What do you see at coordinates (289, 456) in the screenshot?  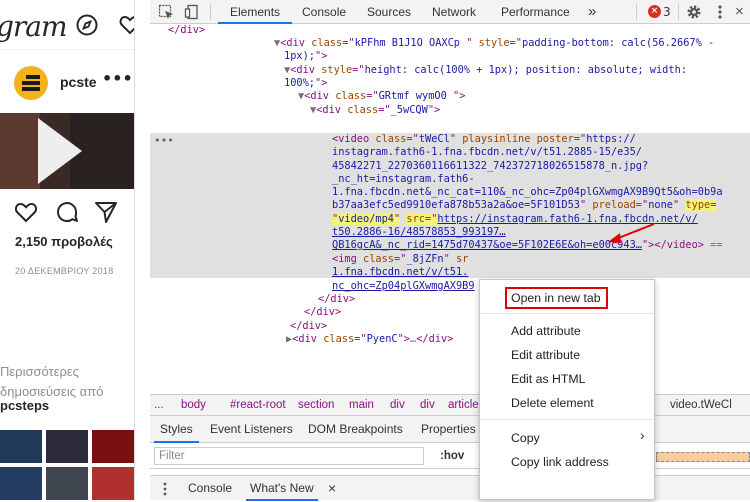 I see `filter-input: Filter` at bounding box center [289, 456].